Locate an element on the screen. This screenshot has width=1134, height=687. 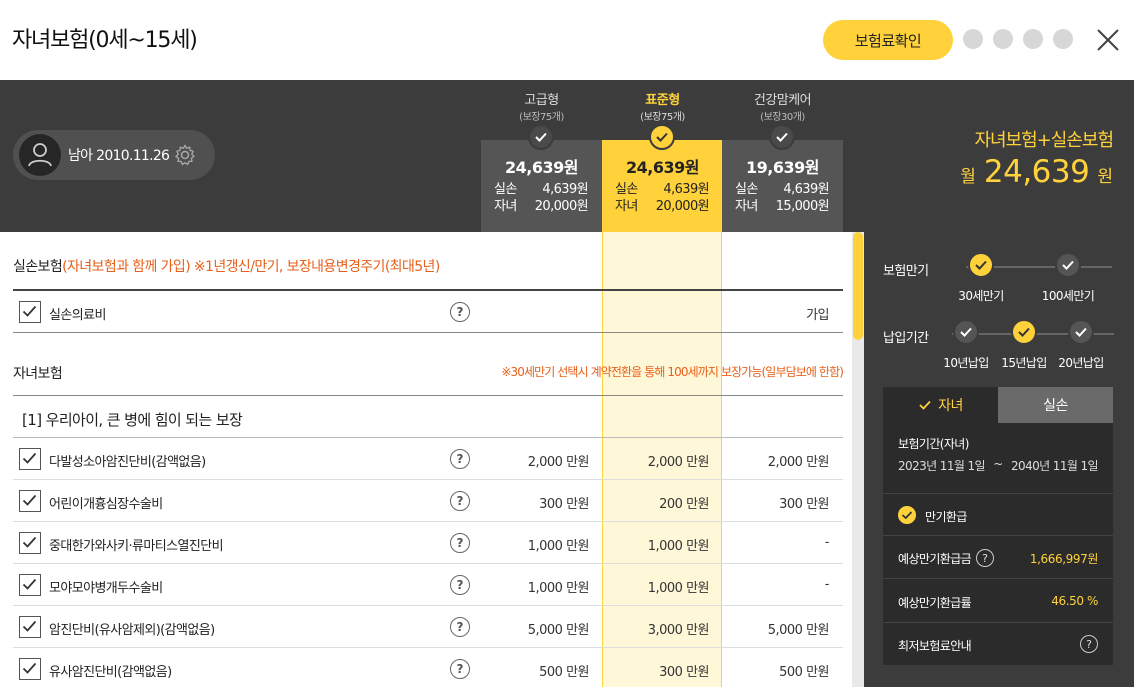
scrollbar-thumb is located at coordinates (858, 286).